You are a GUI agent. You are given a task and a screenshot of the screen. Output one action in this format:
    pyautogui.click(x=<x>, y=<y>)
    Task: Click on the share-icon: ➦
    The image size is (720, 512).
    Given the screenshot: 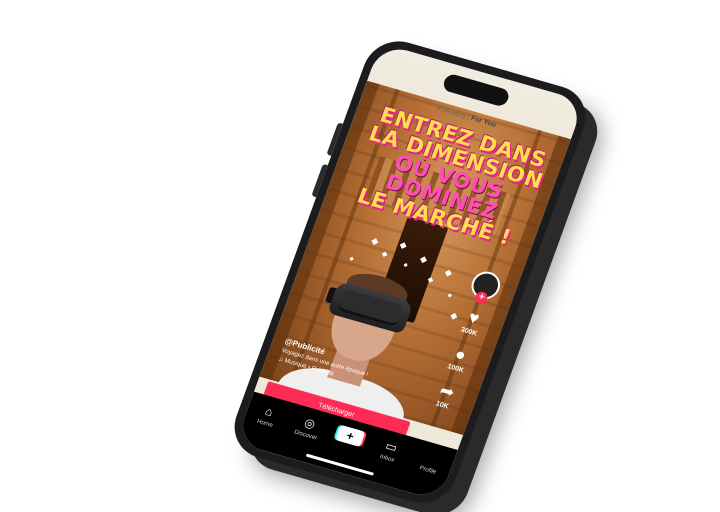 What is the action you would take?
    pyautogui.click(x=446, y=391)
    